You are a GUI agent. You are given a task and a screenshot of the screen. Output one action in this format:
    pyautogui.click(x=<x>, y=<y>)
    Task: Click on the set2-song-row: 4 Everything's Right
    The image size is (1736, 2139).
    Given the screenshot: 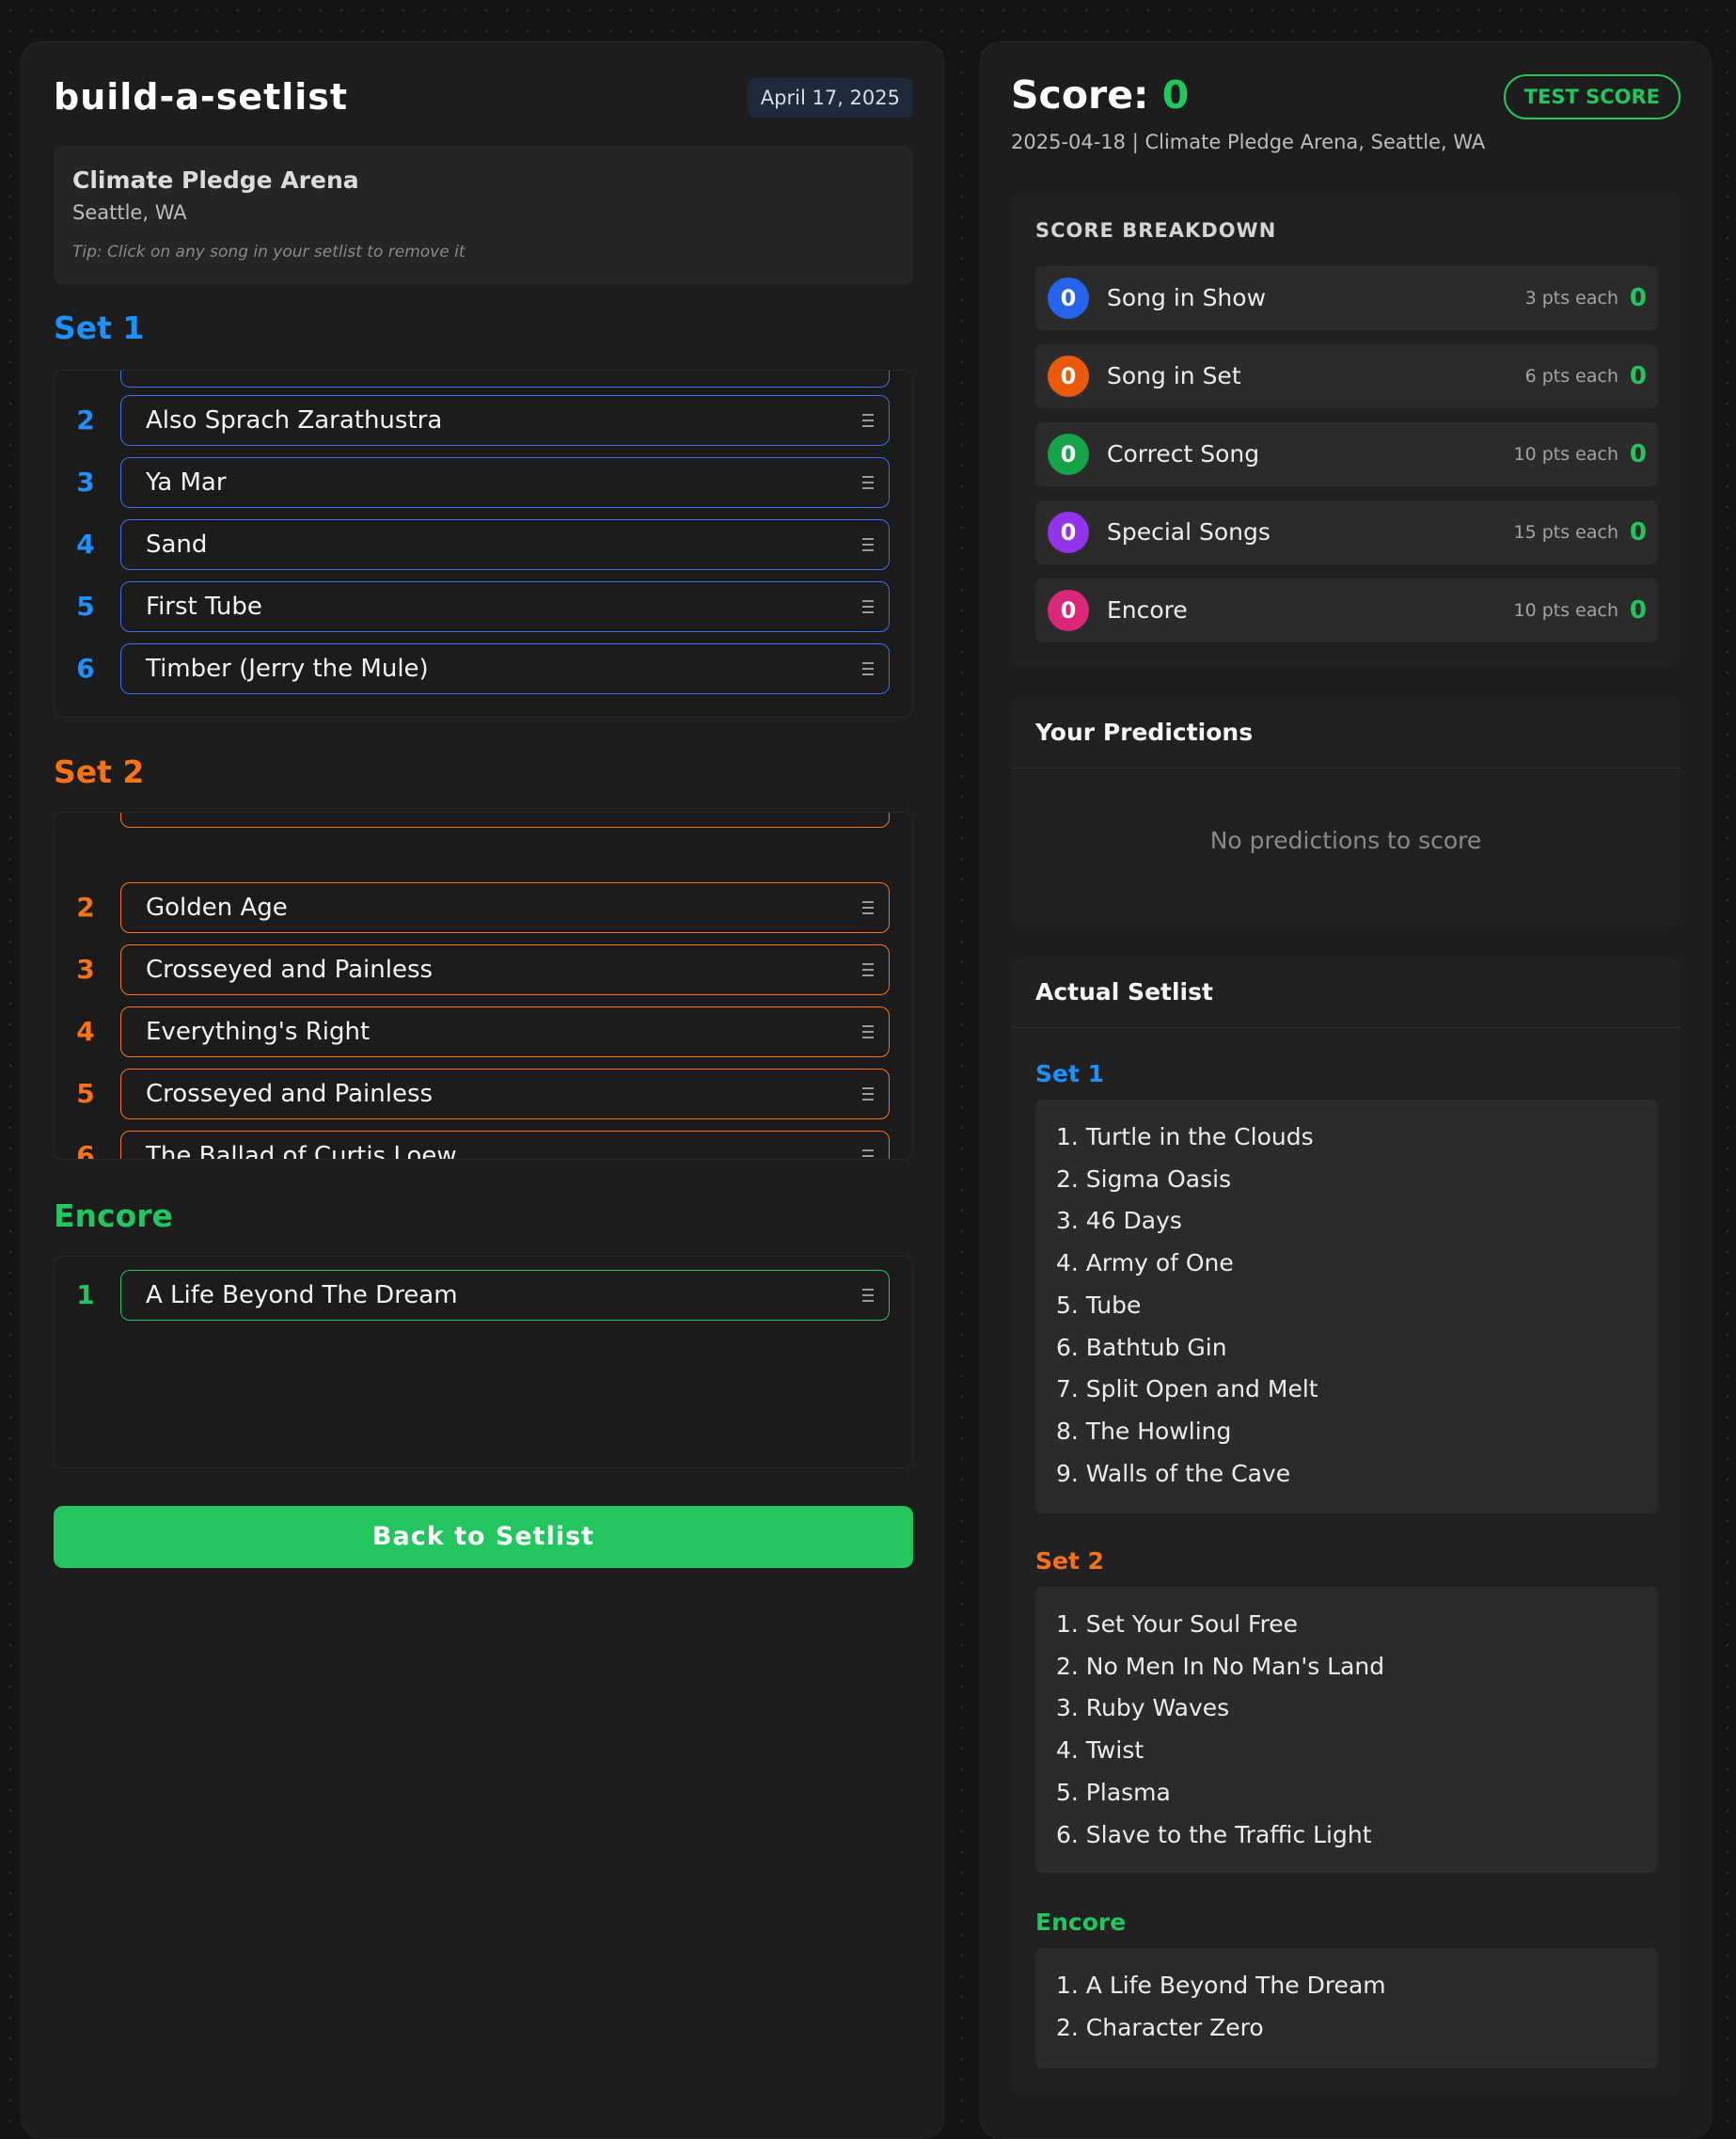 What is the action you would take?
    pyautogui.click(x=483, y=1031)
    